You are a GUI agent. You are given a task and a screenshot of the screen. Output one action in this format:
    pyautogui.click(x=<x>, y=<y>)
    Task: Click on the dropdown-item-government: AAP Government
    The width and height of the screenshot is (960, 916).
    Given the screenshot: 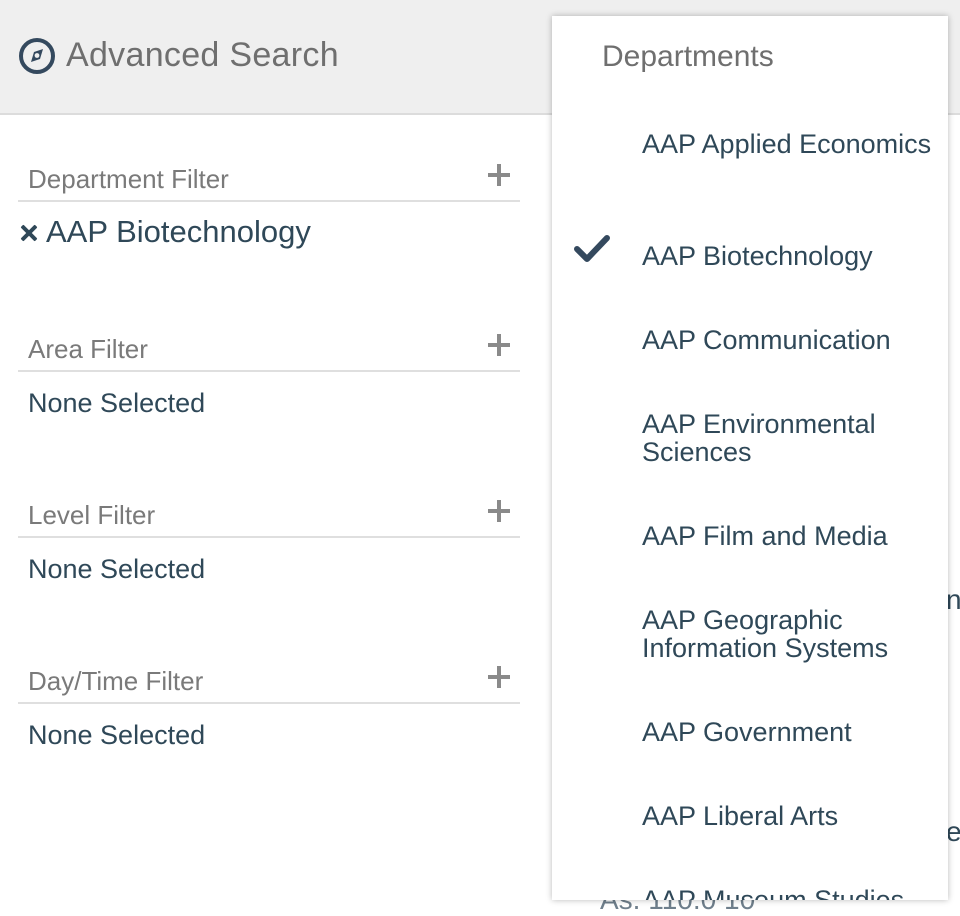 What is the action you would take?
    pyautogui.click(x=750, y=738)
    